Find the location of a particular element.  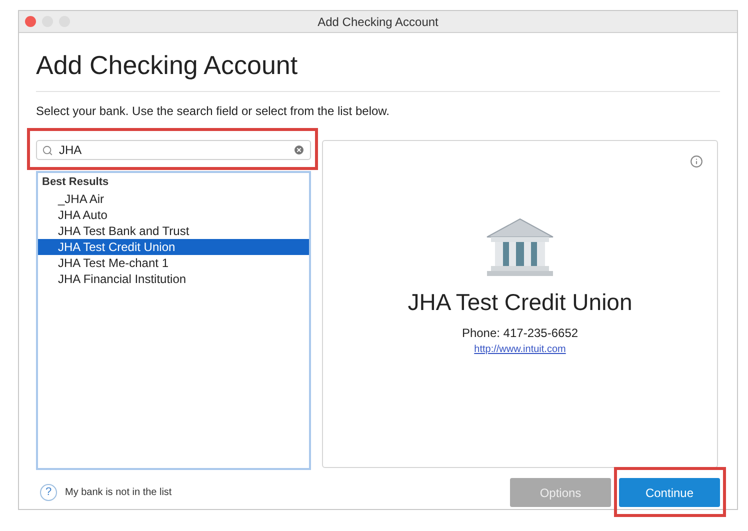

bank-list-item: JHA Test Credit Union is located at coordinates (173, 246).